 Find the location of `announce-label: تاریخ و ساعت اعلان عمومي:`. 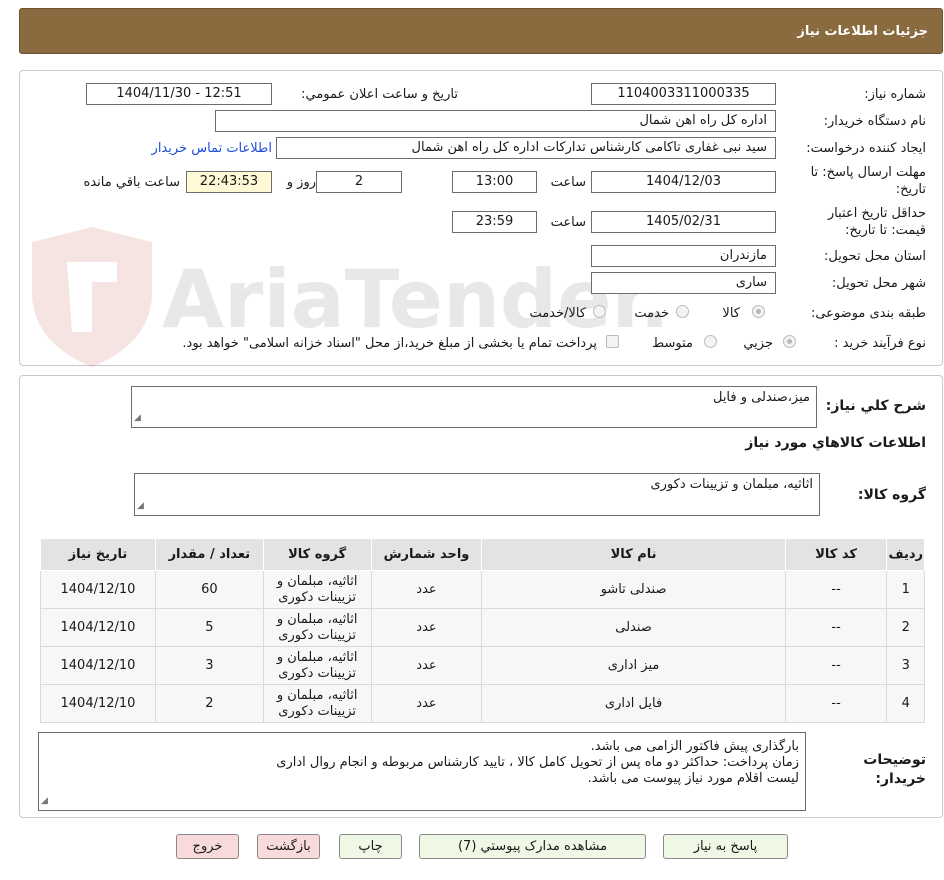

announce-label: تاریخ و ساعت اعلان عمومي: is located at coordinates (379, 94).